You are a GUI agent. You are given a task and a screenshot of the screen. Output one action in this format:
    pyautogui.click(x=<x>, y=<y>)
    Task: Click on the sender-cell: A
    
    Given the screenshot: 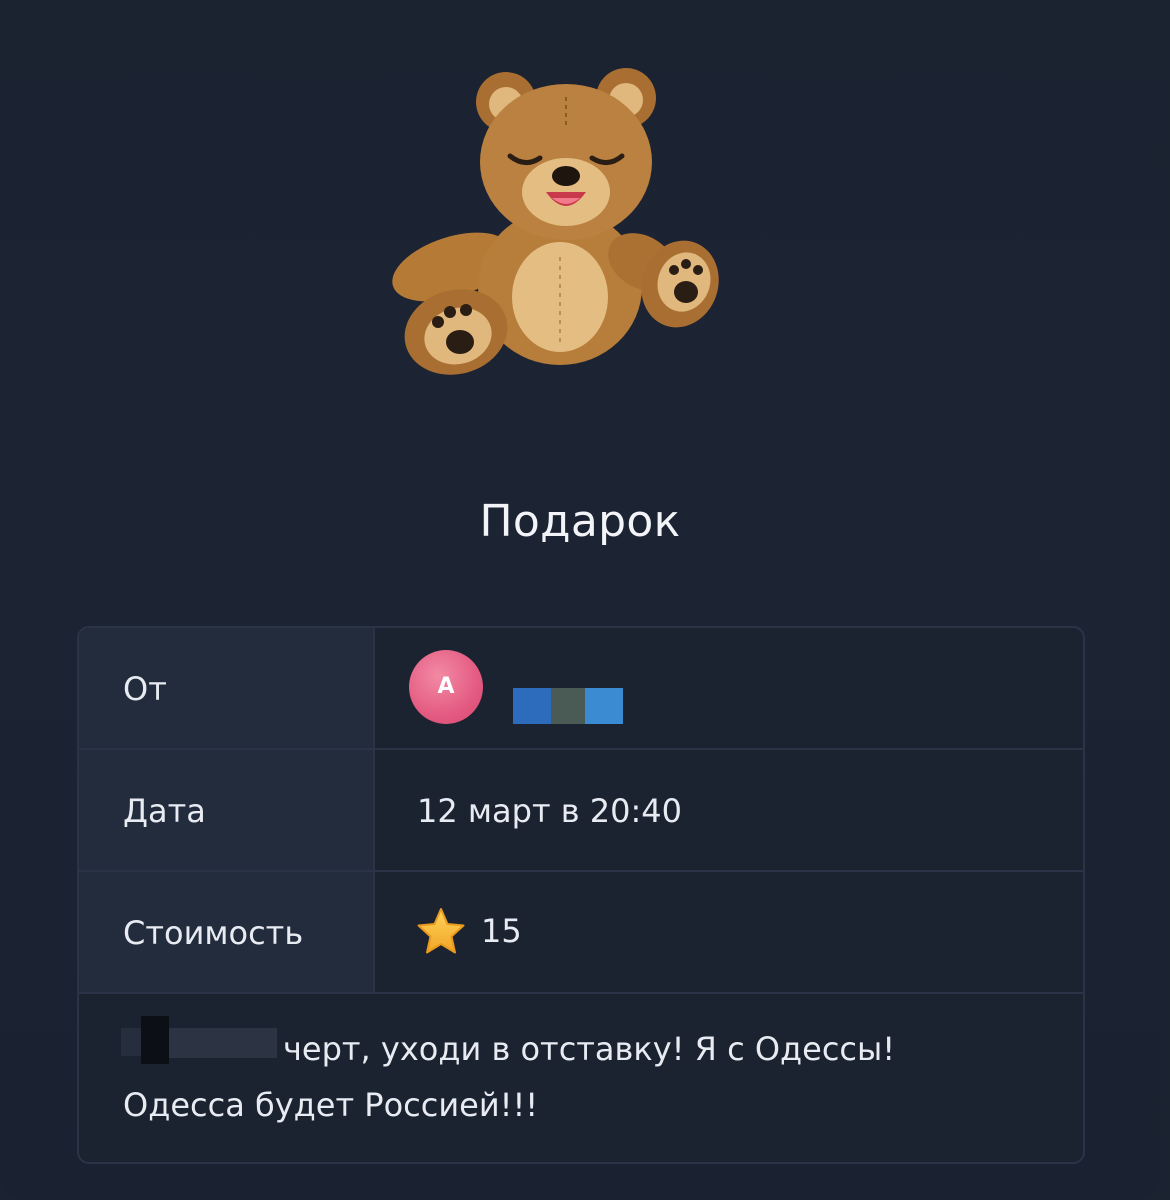 What is the action you would take?
    pyautogui.click(x=729, y=688)
    